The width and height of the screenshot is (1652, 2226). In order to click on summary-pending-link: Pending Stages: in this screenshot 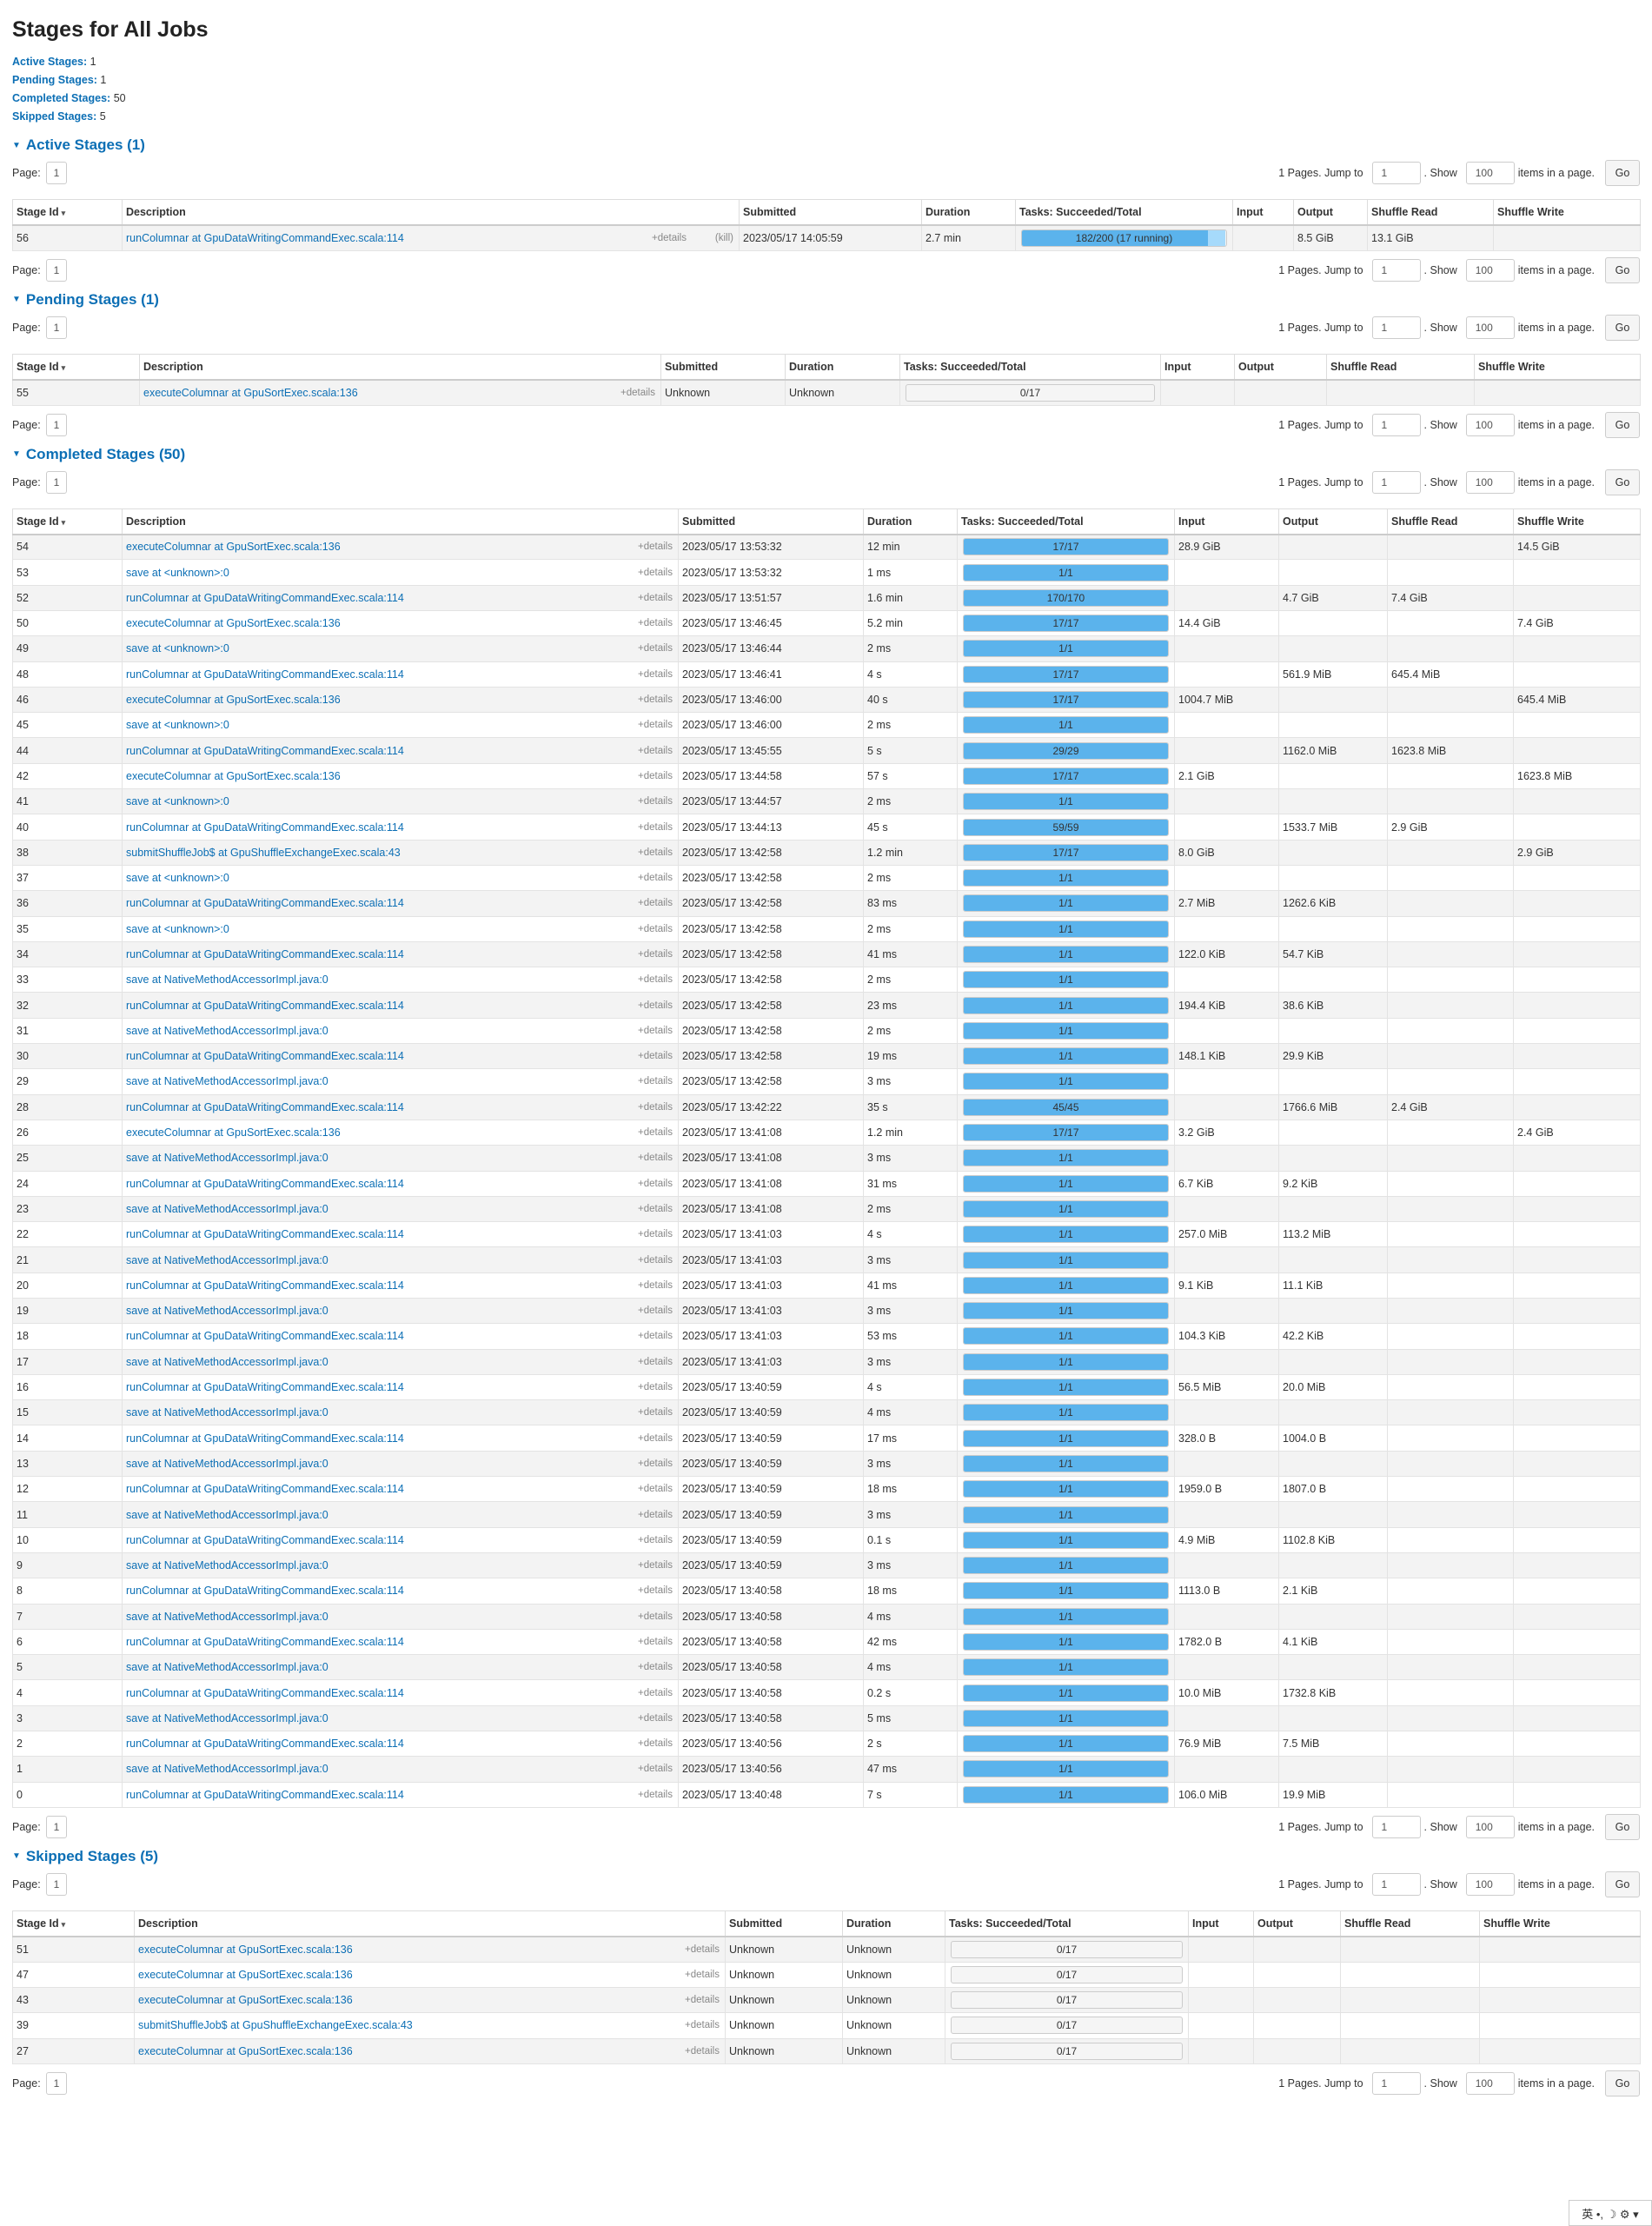, I will do `click(55, 80)`.